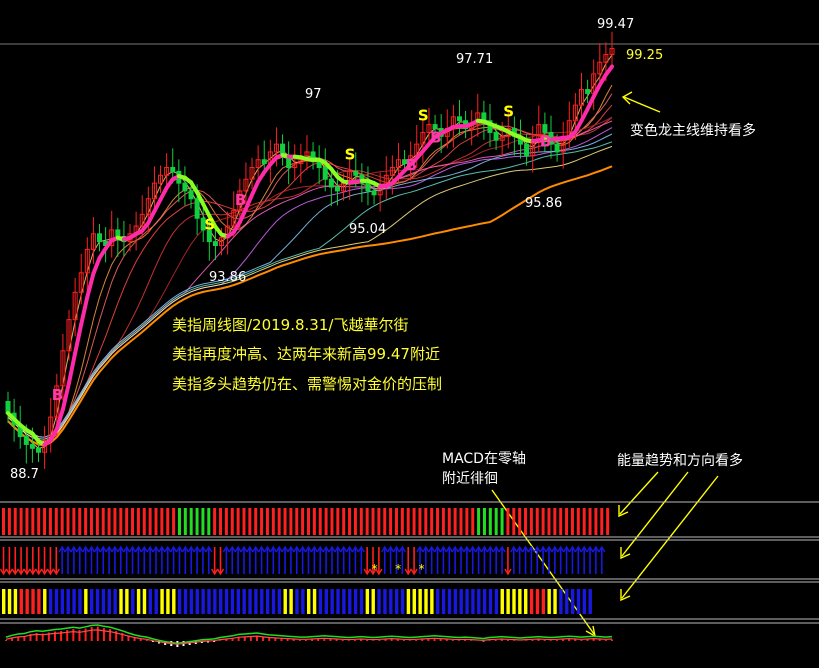  Describe the element at coordinates (307, 384) in the screenshot. I see `annotation-line-3: 美指多头趋势仍在、需警惕对金价的压制` at that location.